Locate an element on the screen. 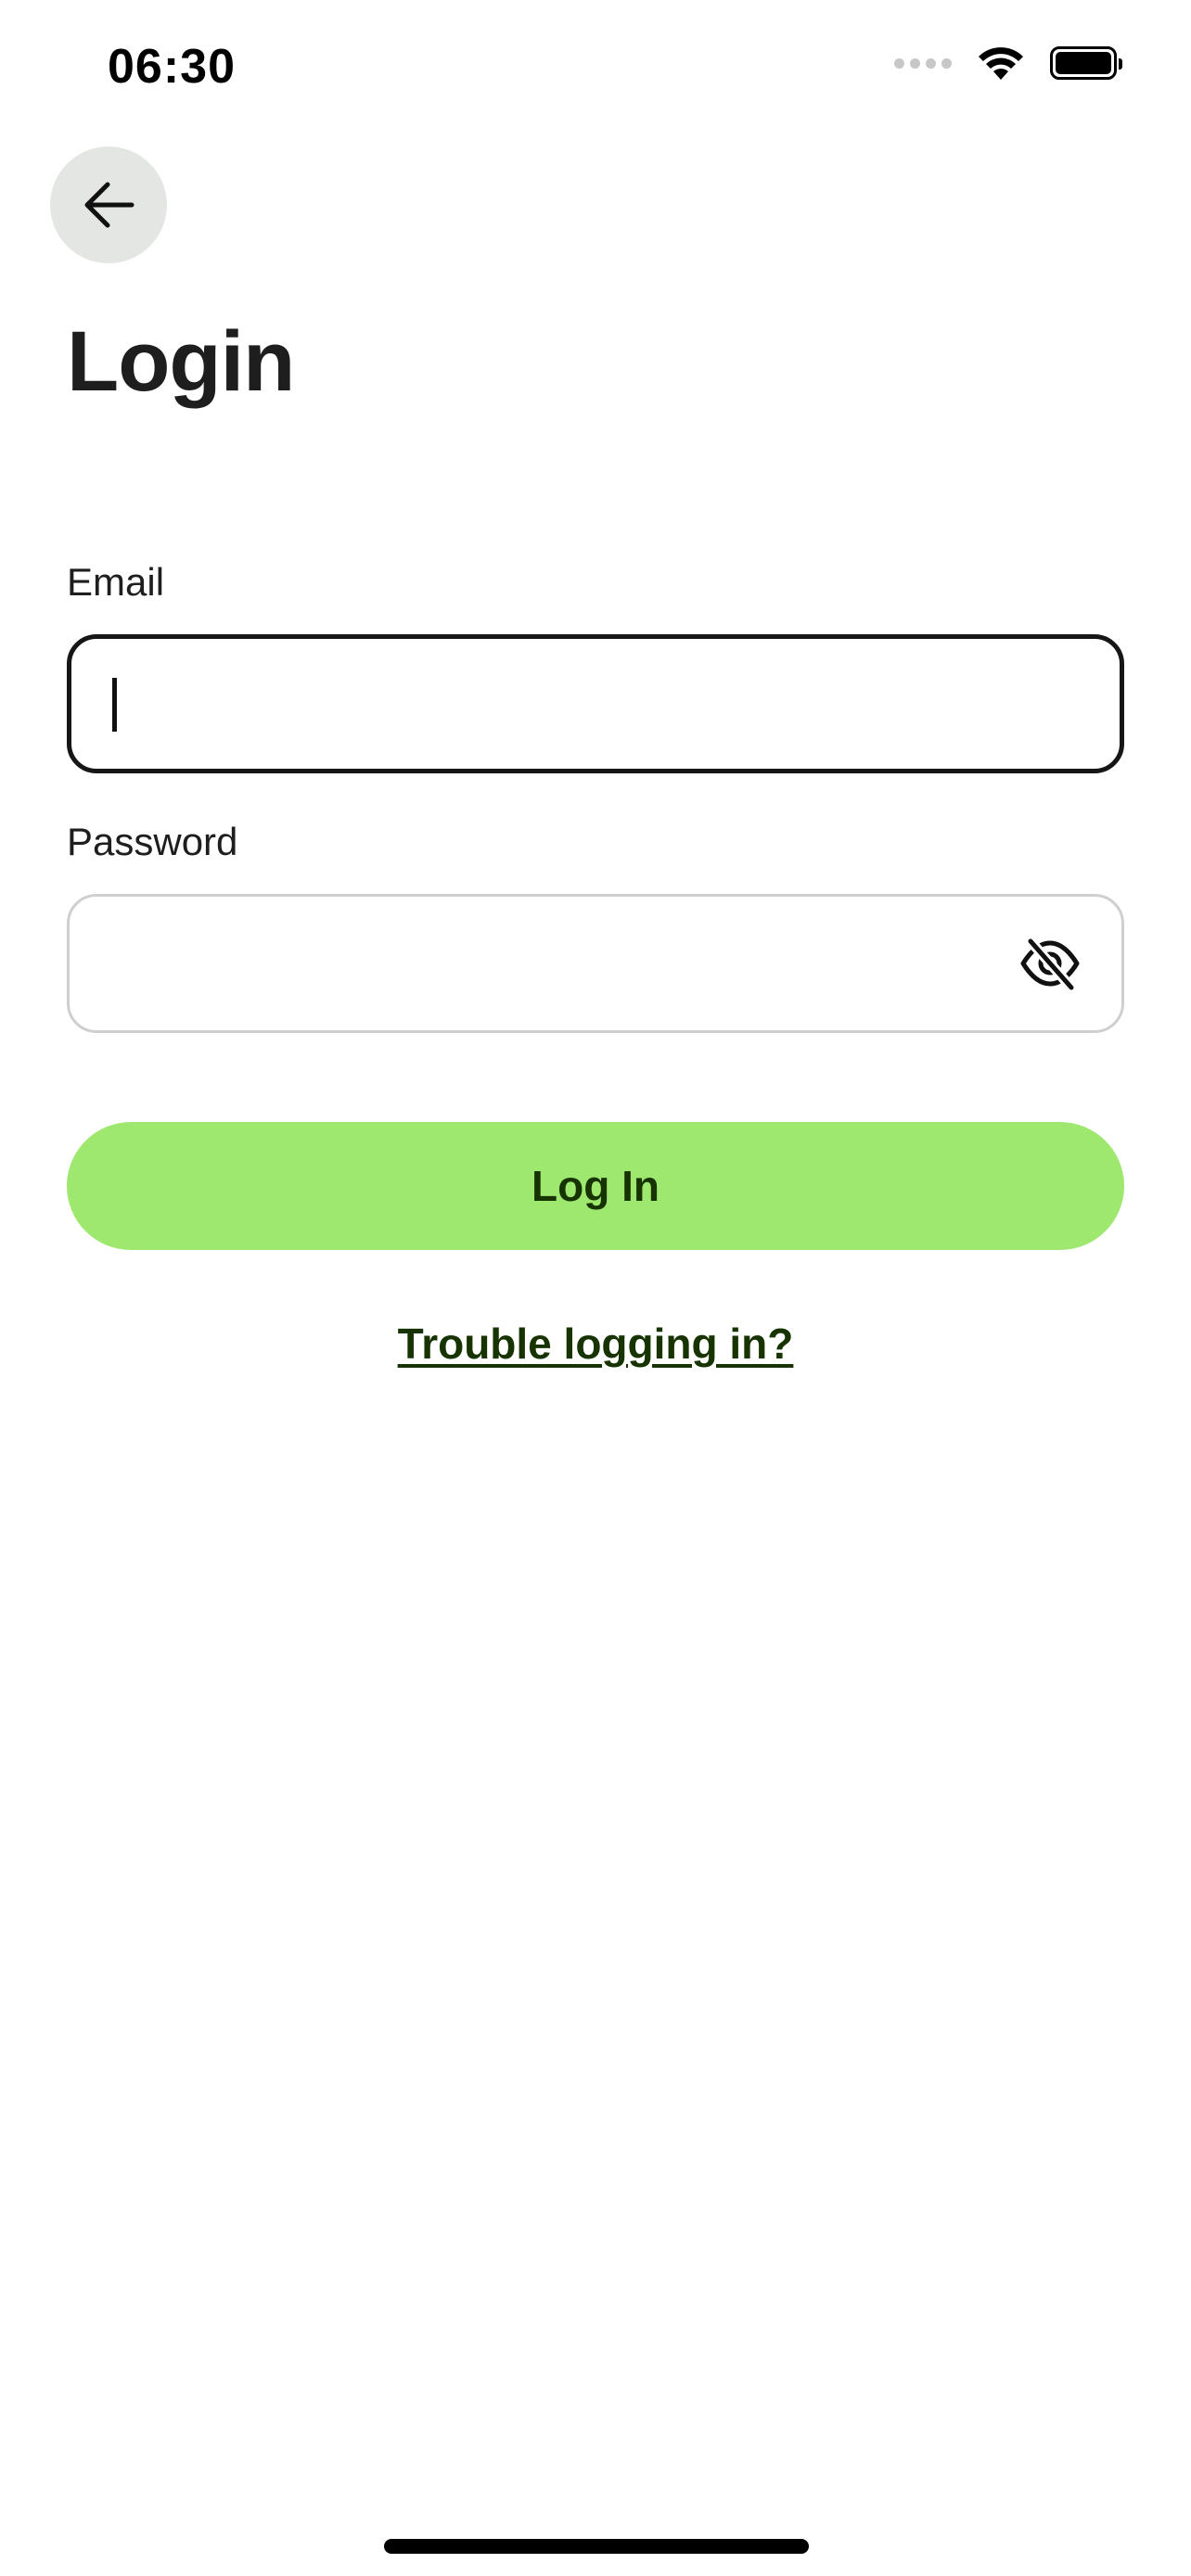  status-icons is located at coordinates (1008, 64).